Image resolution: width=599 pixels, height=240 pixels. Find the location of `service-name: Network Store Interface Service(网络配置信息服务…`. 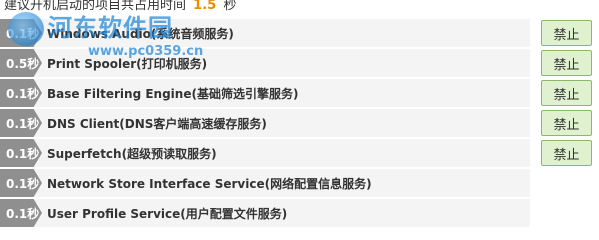

service-name: Network Store Interface Service(网络配置信息服务… is located at coordinates (209, 183).